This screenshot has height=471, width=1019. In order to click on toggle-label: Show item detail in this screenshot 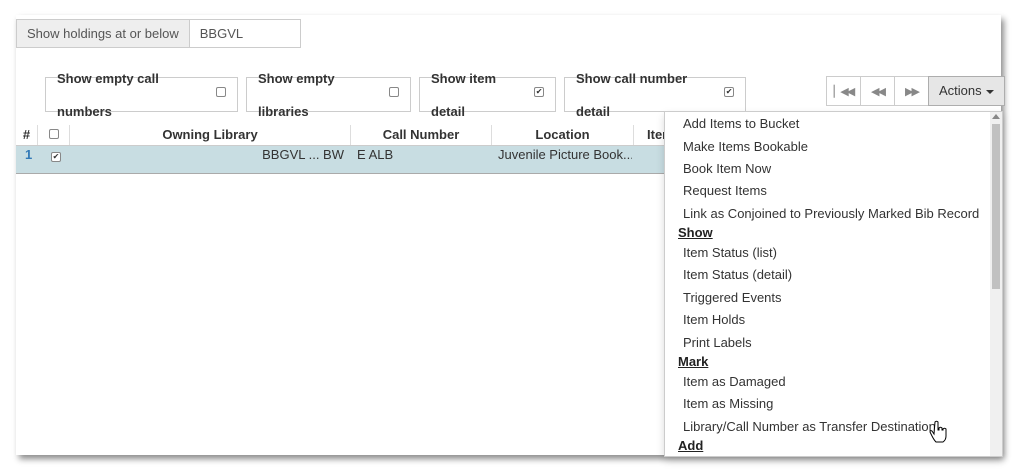, I will do `click(464, 94)`.